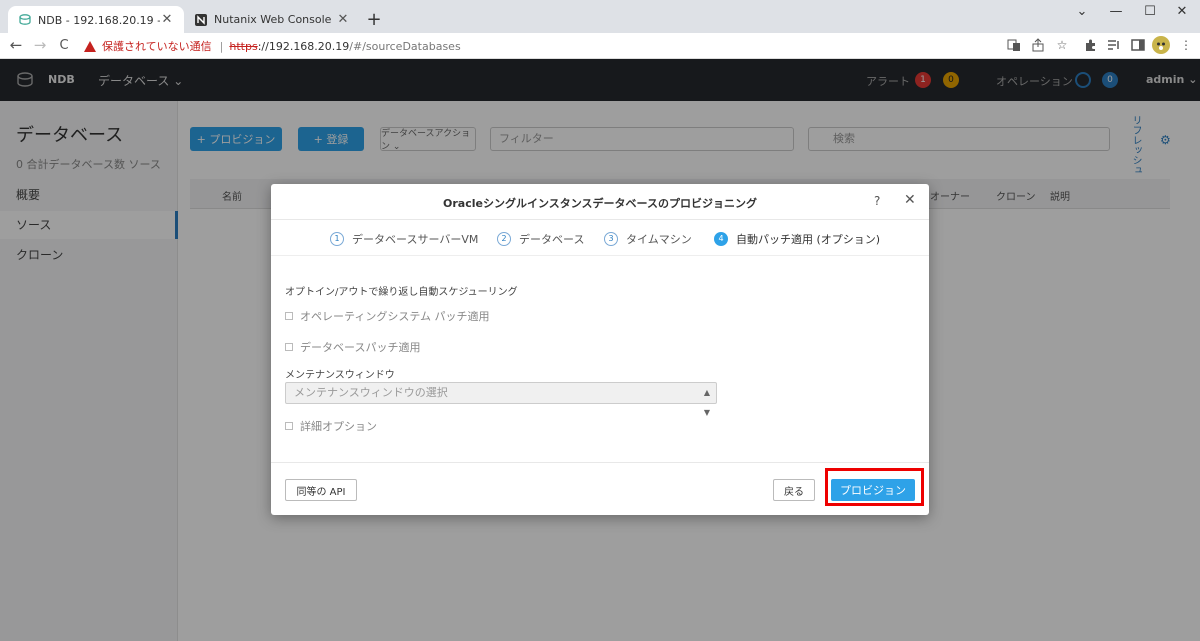 The image size is (1200, 641). I want to click on os-patch-checkbox, so click(289, 316).